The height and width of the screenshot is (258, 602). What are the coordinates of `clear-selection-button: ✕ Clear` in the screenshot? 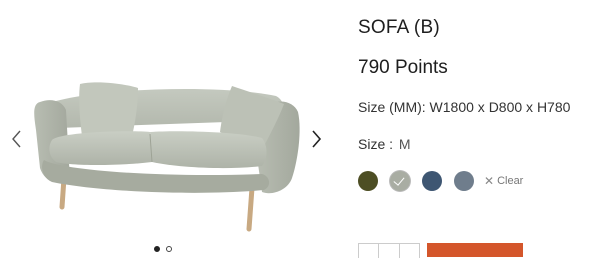 It's located at (503, 181).